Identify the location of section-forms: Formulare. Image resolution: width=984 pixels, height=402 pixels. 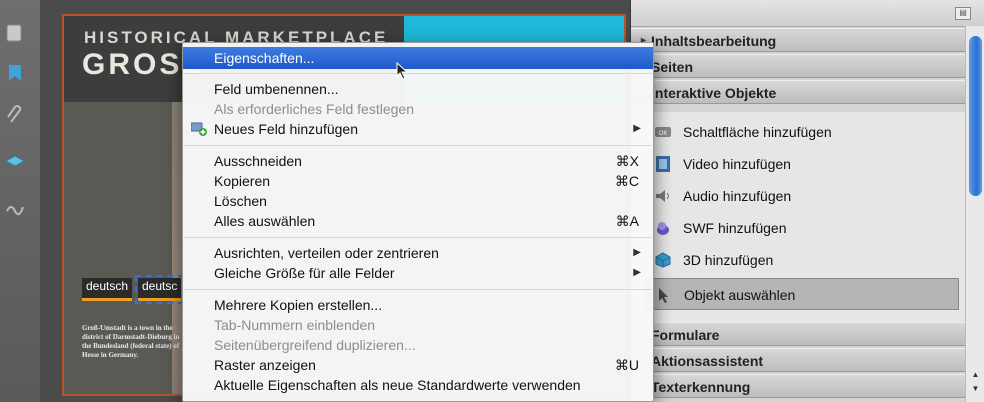
(798, 334).